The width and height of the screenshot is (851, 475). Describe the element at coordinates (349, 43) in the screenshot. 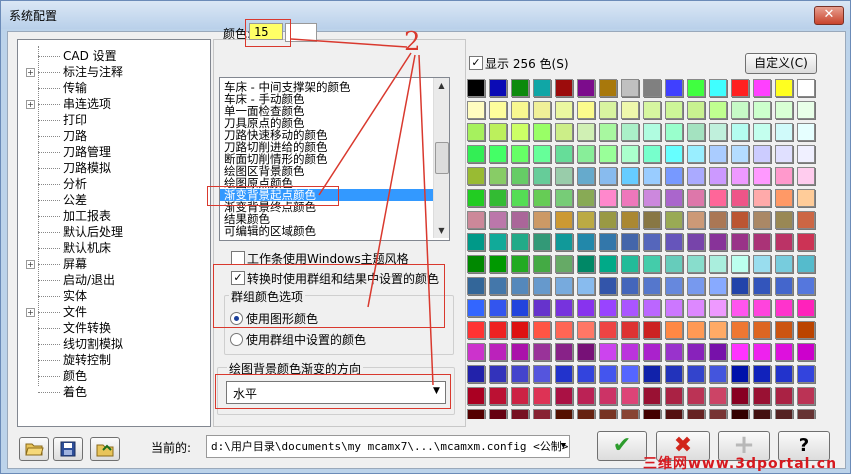

I see `annotation-arrow-to-color-field` at that location.